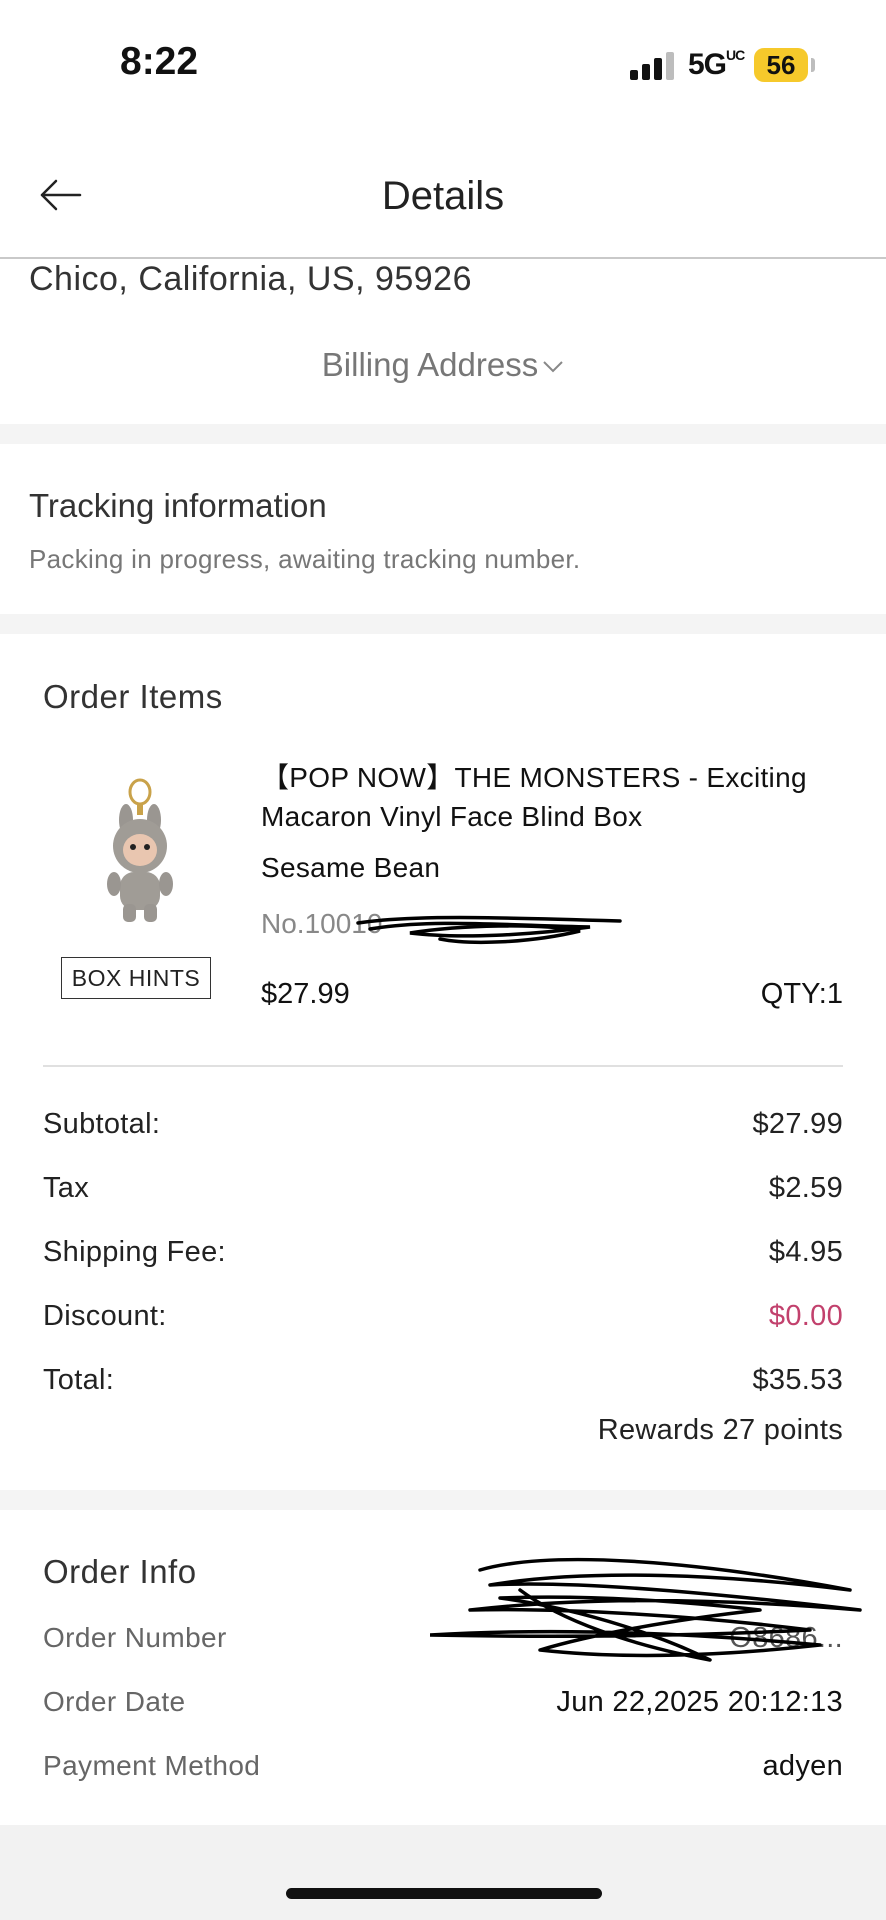  What do you see at coordinates (443, 258) in the screenshot?
I see `header-divider` at bounding box center [443, 258].